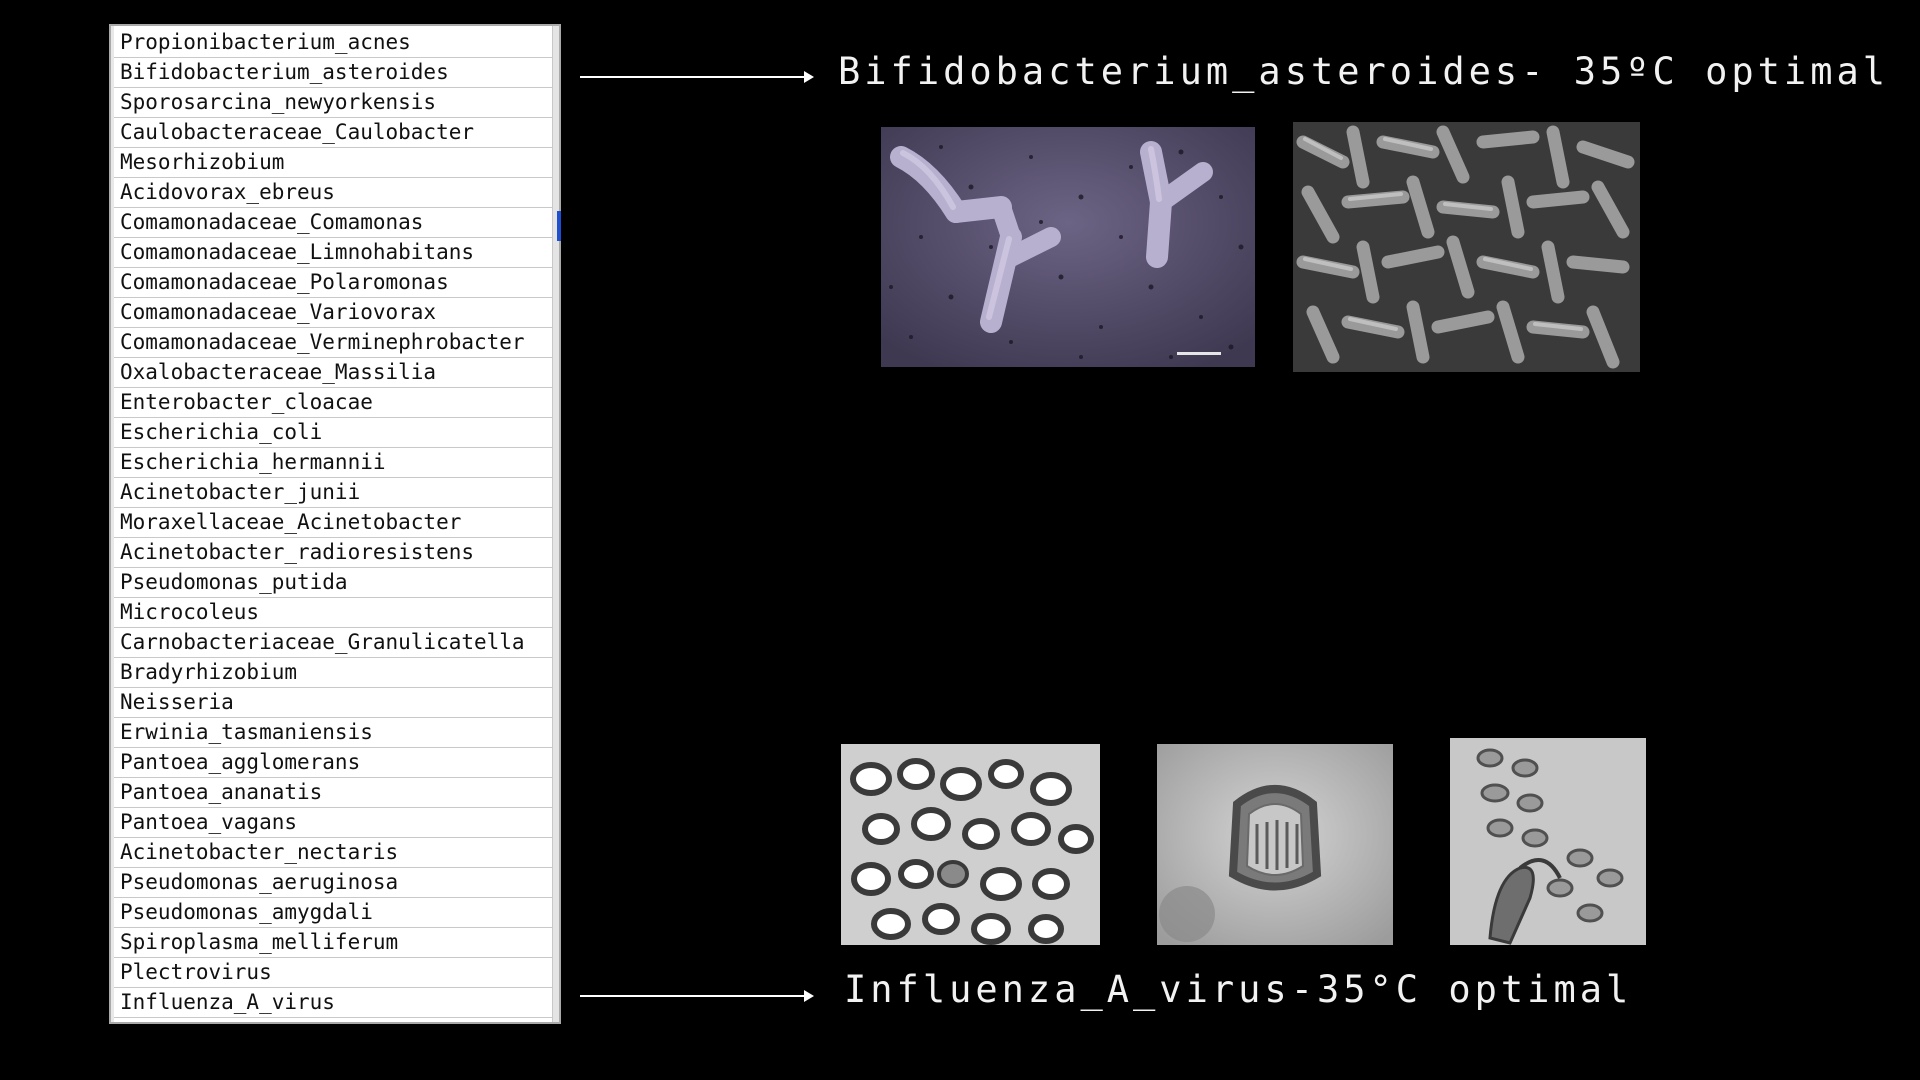 The height and width of the screenshot is (1080, 1920). What do you see at coordinates (333, 133) in the screenshot?
I see `species-row: Caulobacteraceae_Caulobacter` at bounding box center [333, 133].